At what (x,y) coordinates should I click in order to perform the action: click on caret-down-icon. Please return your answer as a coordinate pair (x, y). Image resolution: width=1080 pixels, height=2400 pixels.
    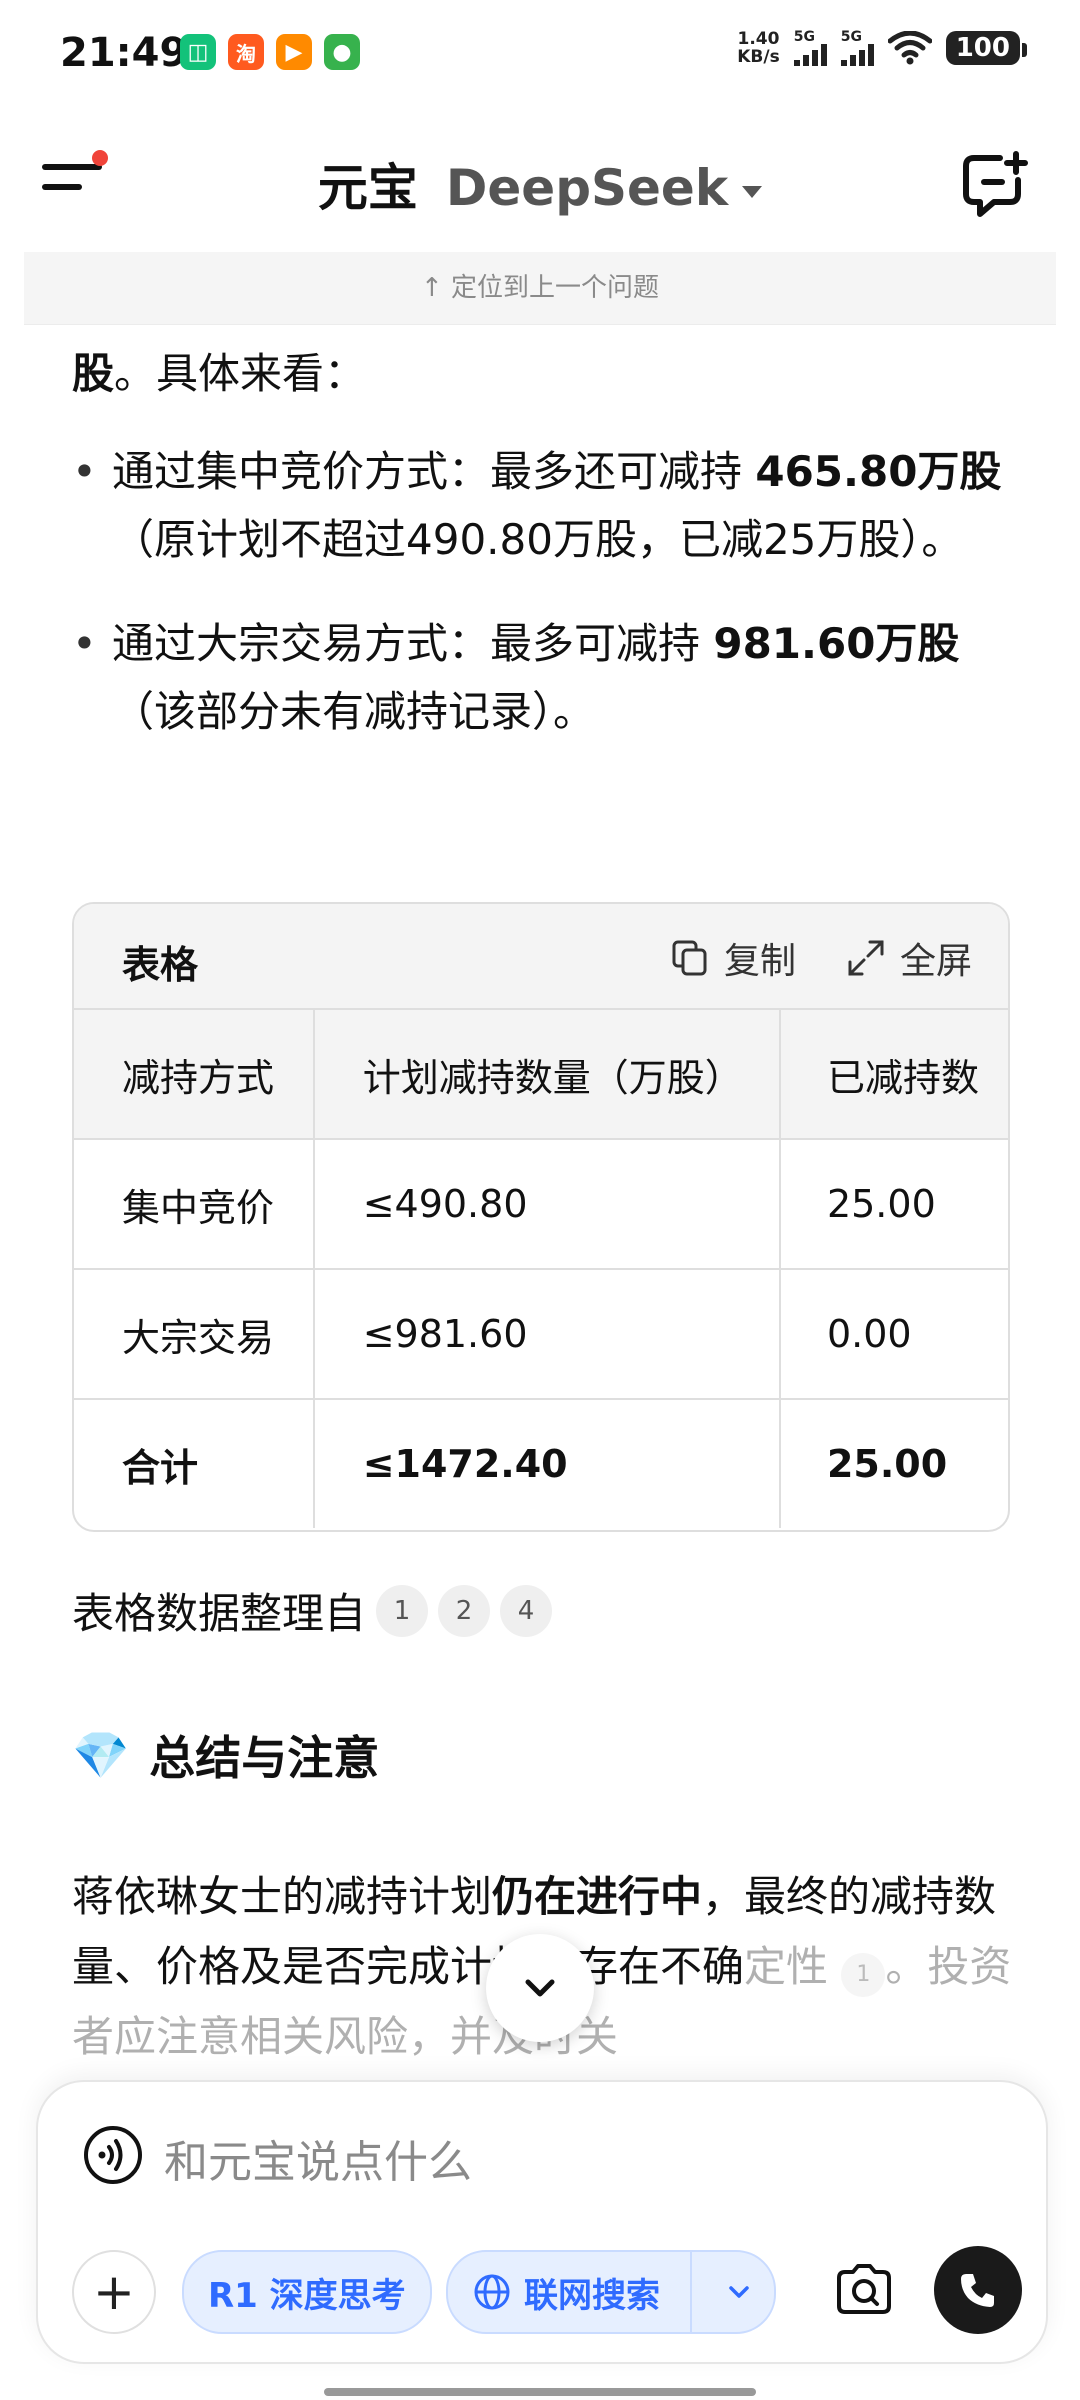
    Looking at the image, I should click on (752, 191).